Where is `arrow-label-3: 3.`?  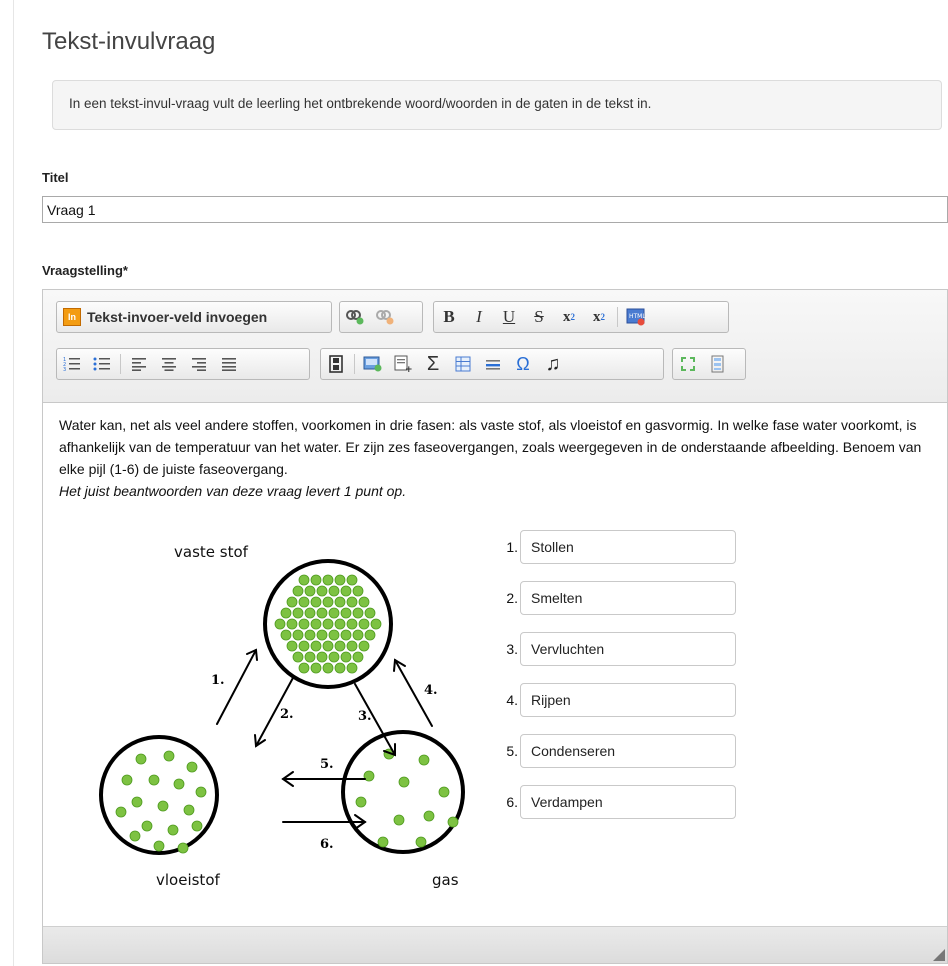
arrow-label-3: 3. is located at coordinates (365, 716).